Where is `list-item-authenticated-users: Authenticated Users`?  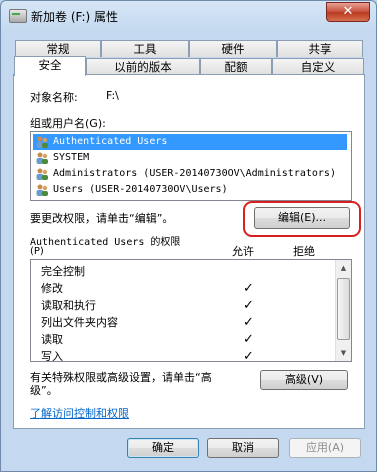 list-item-authenticated-users: Authenticated Users is located at coordinates (190, 142).